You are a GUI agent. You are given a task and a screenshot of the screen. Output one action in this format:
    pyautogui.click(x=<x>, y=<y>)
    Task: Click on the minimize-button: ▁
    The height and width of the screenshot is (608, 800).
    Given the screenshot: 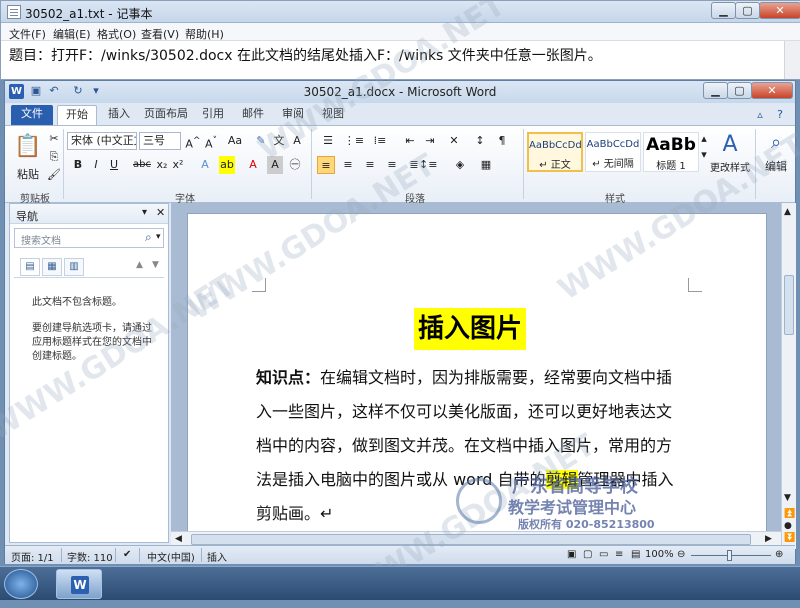 What is the action you would take?
    pyautogui.click(x=723, y=10)
    